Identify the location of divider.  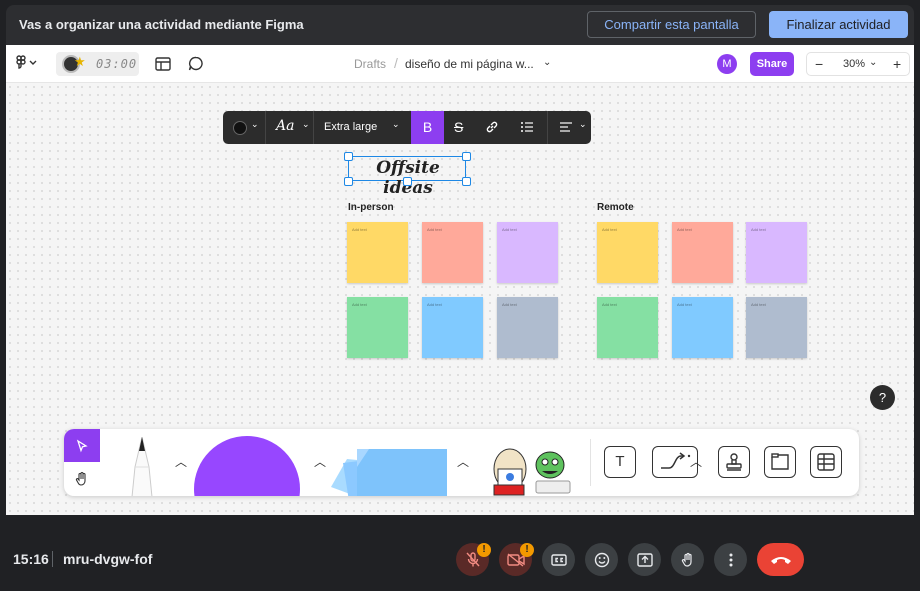
(52, 559).